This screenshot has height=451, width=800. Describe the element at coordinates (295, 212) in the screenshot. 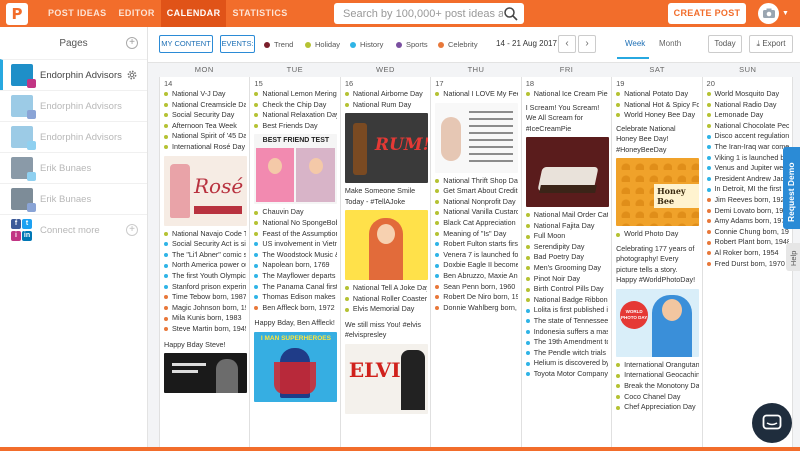

I see `event-item: Chauvin Day` at that location.